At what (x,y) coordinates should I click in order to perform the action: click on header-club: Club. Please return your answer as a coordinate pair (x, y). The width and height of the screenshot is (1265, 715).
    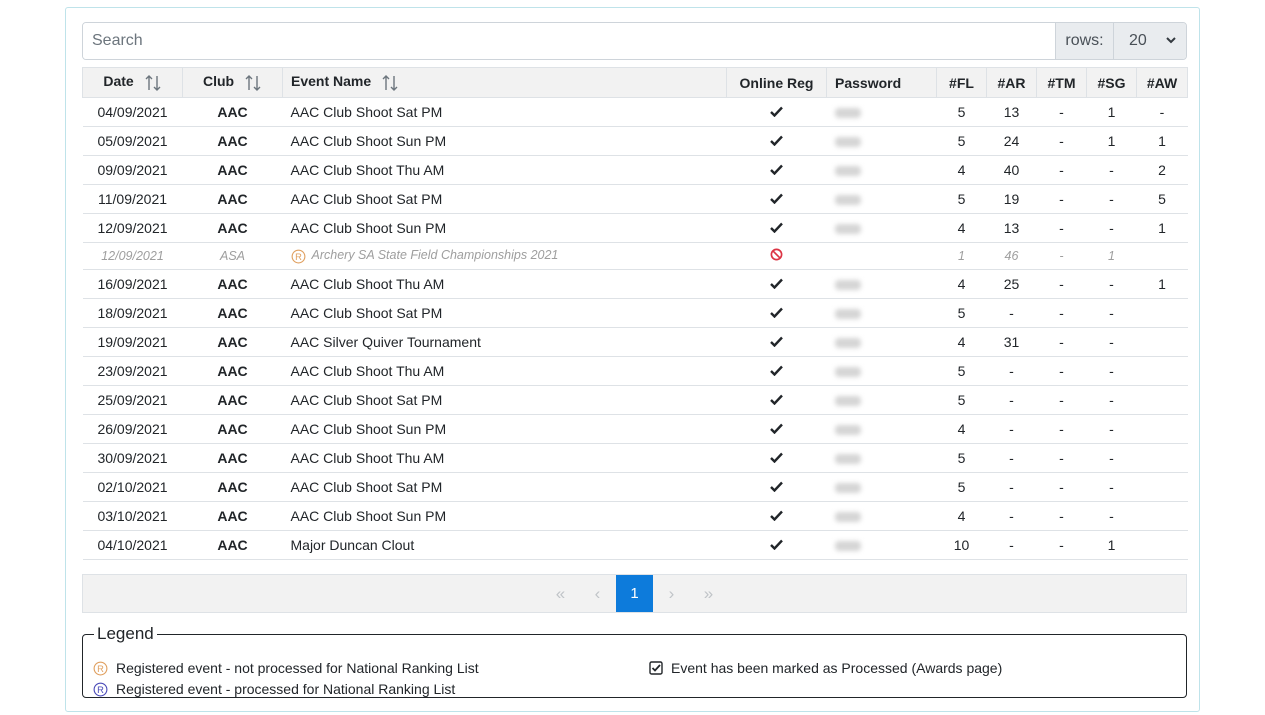
    Looking at the image, I should click on (232, 82).